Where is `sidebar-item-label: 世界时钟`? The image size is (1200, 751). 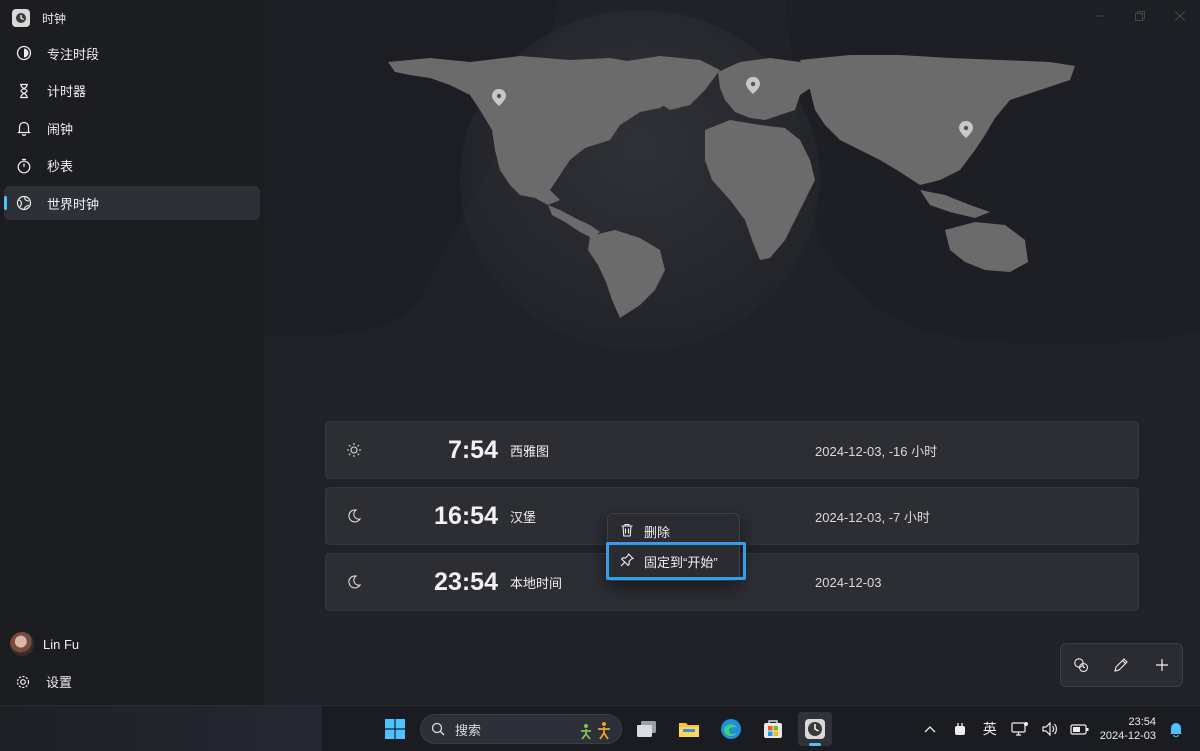 sidebar-item-label: 世界时钟 is located at coordinates (73, 204).